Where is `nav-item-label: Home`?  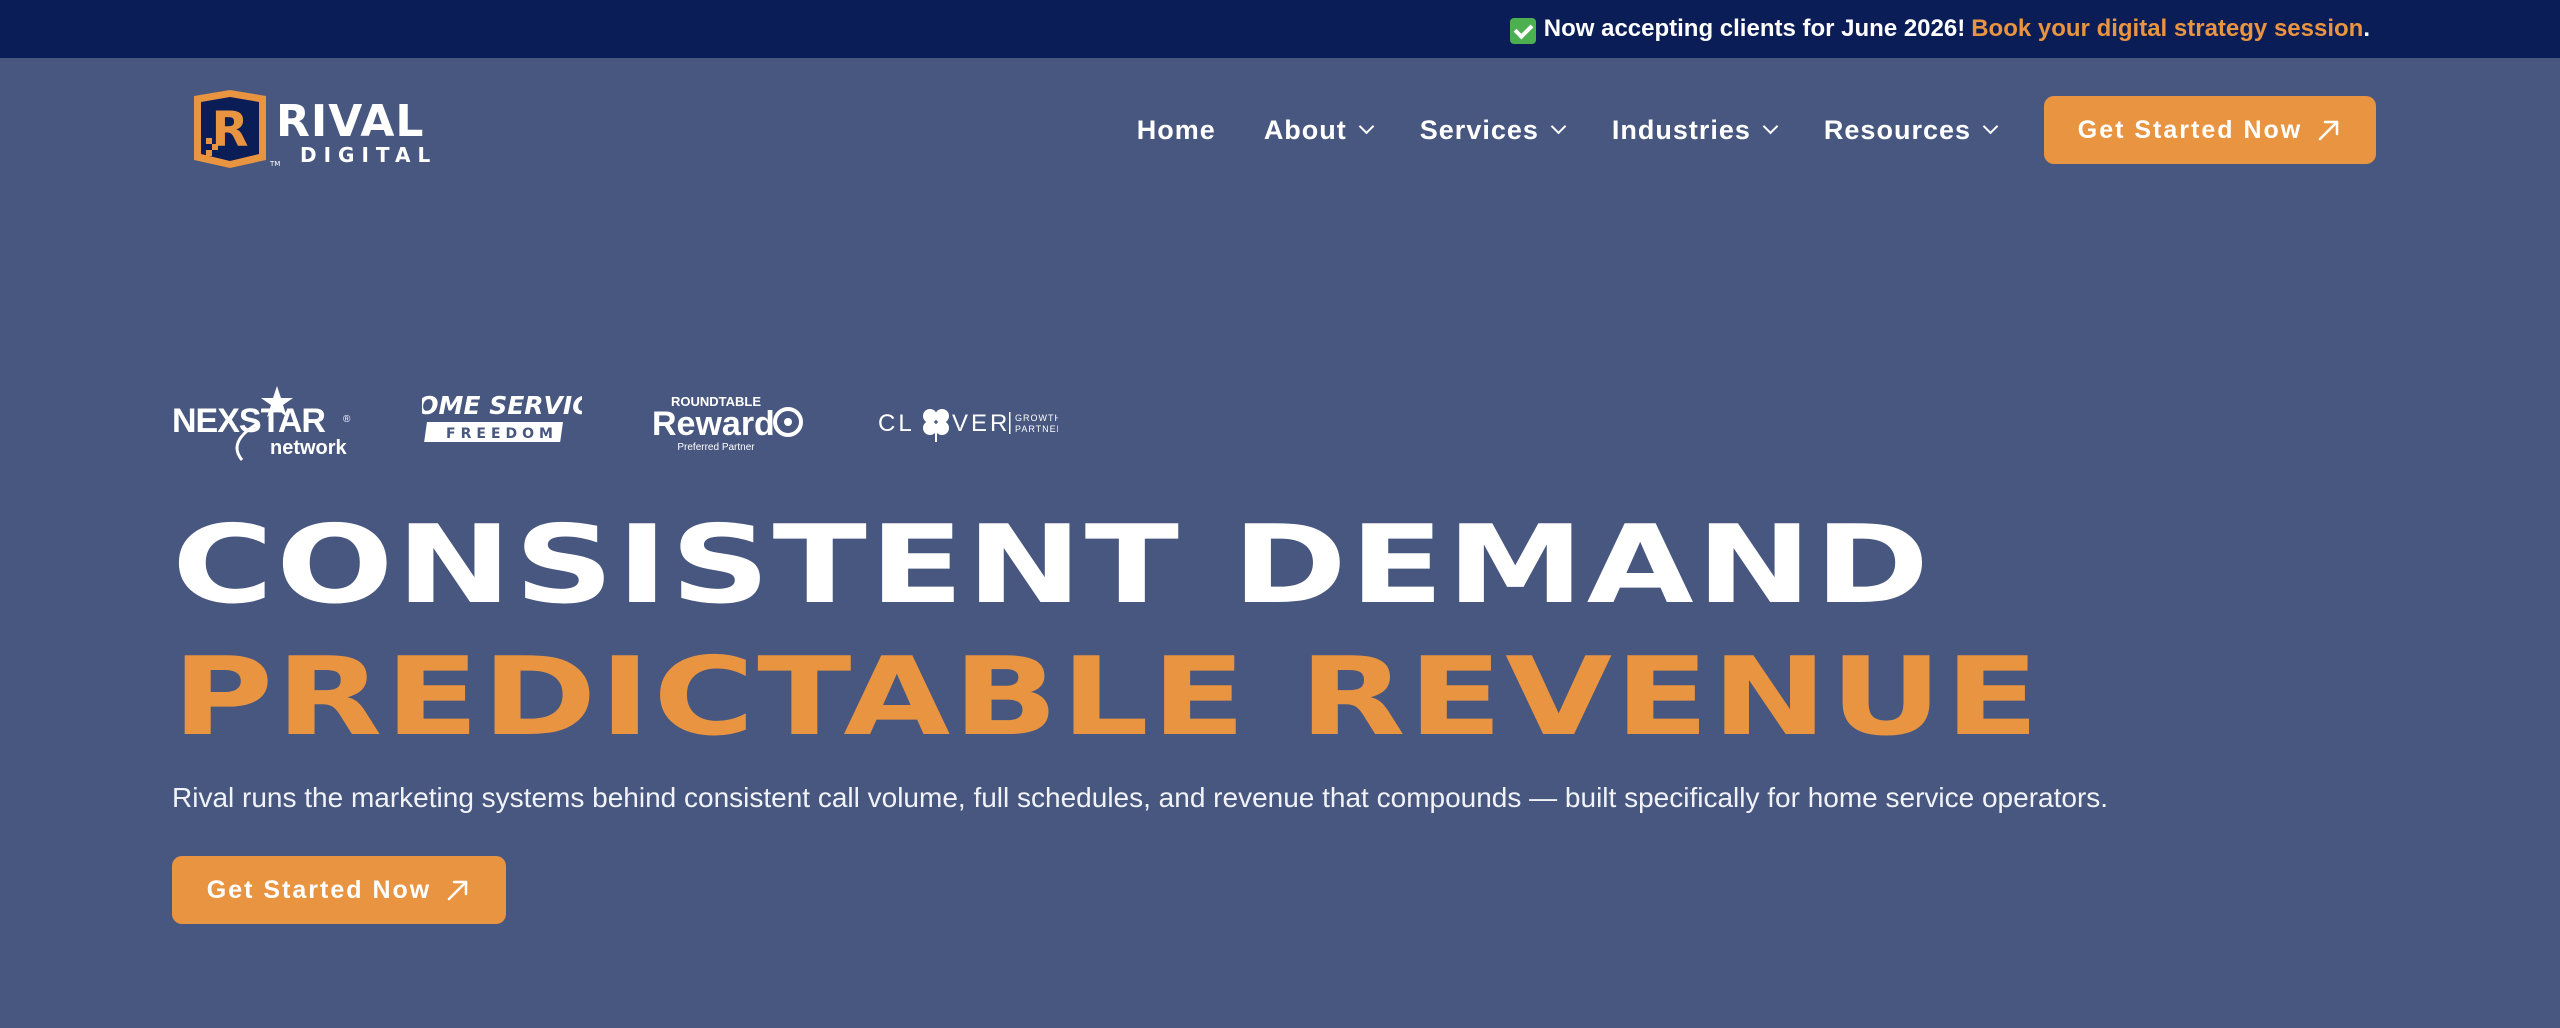
nav-item-label: Home is located at coordinates (1176, 129).